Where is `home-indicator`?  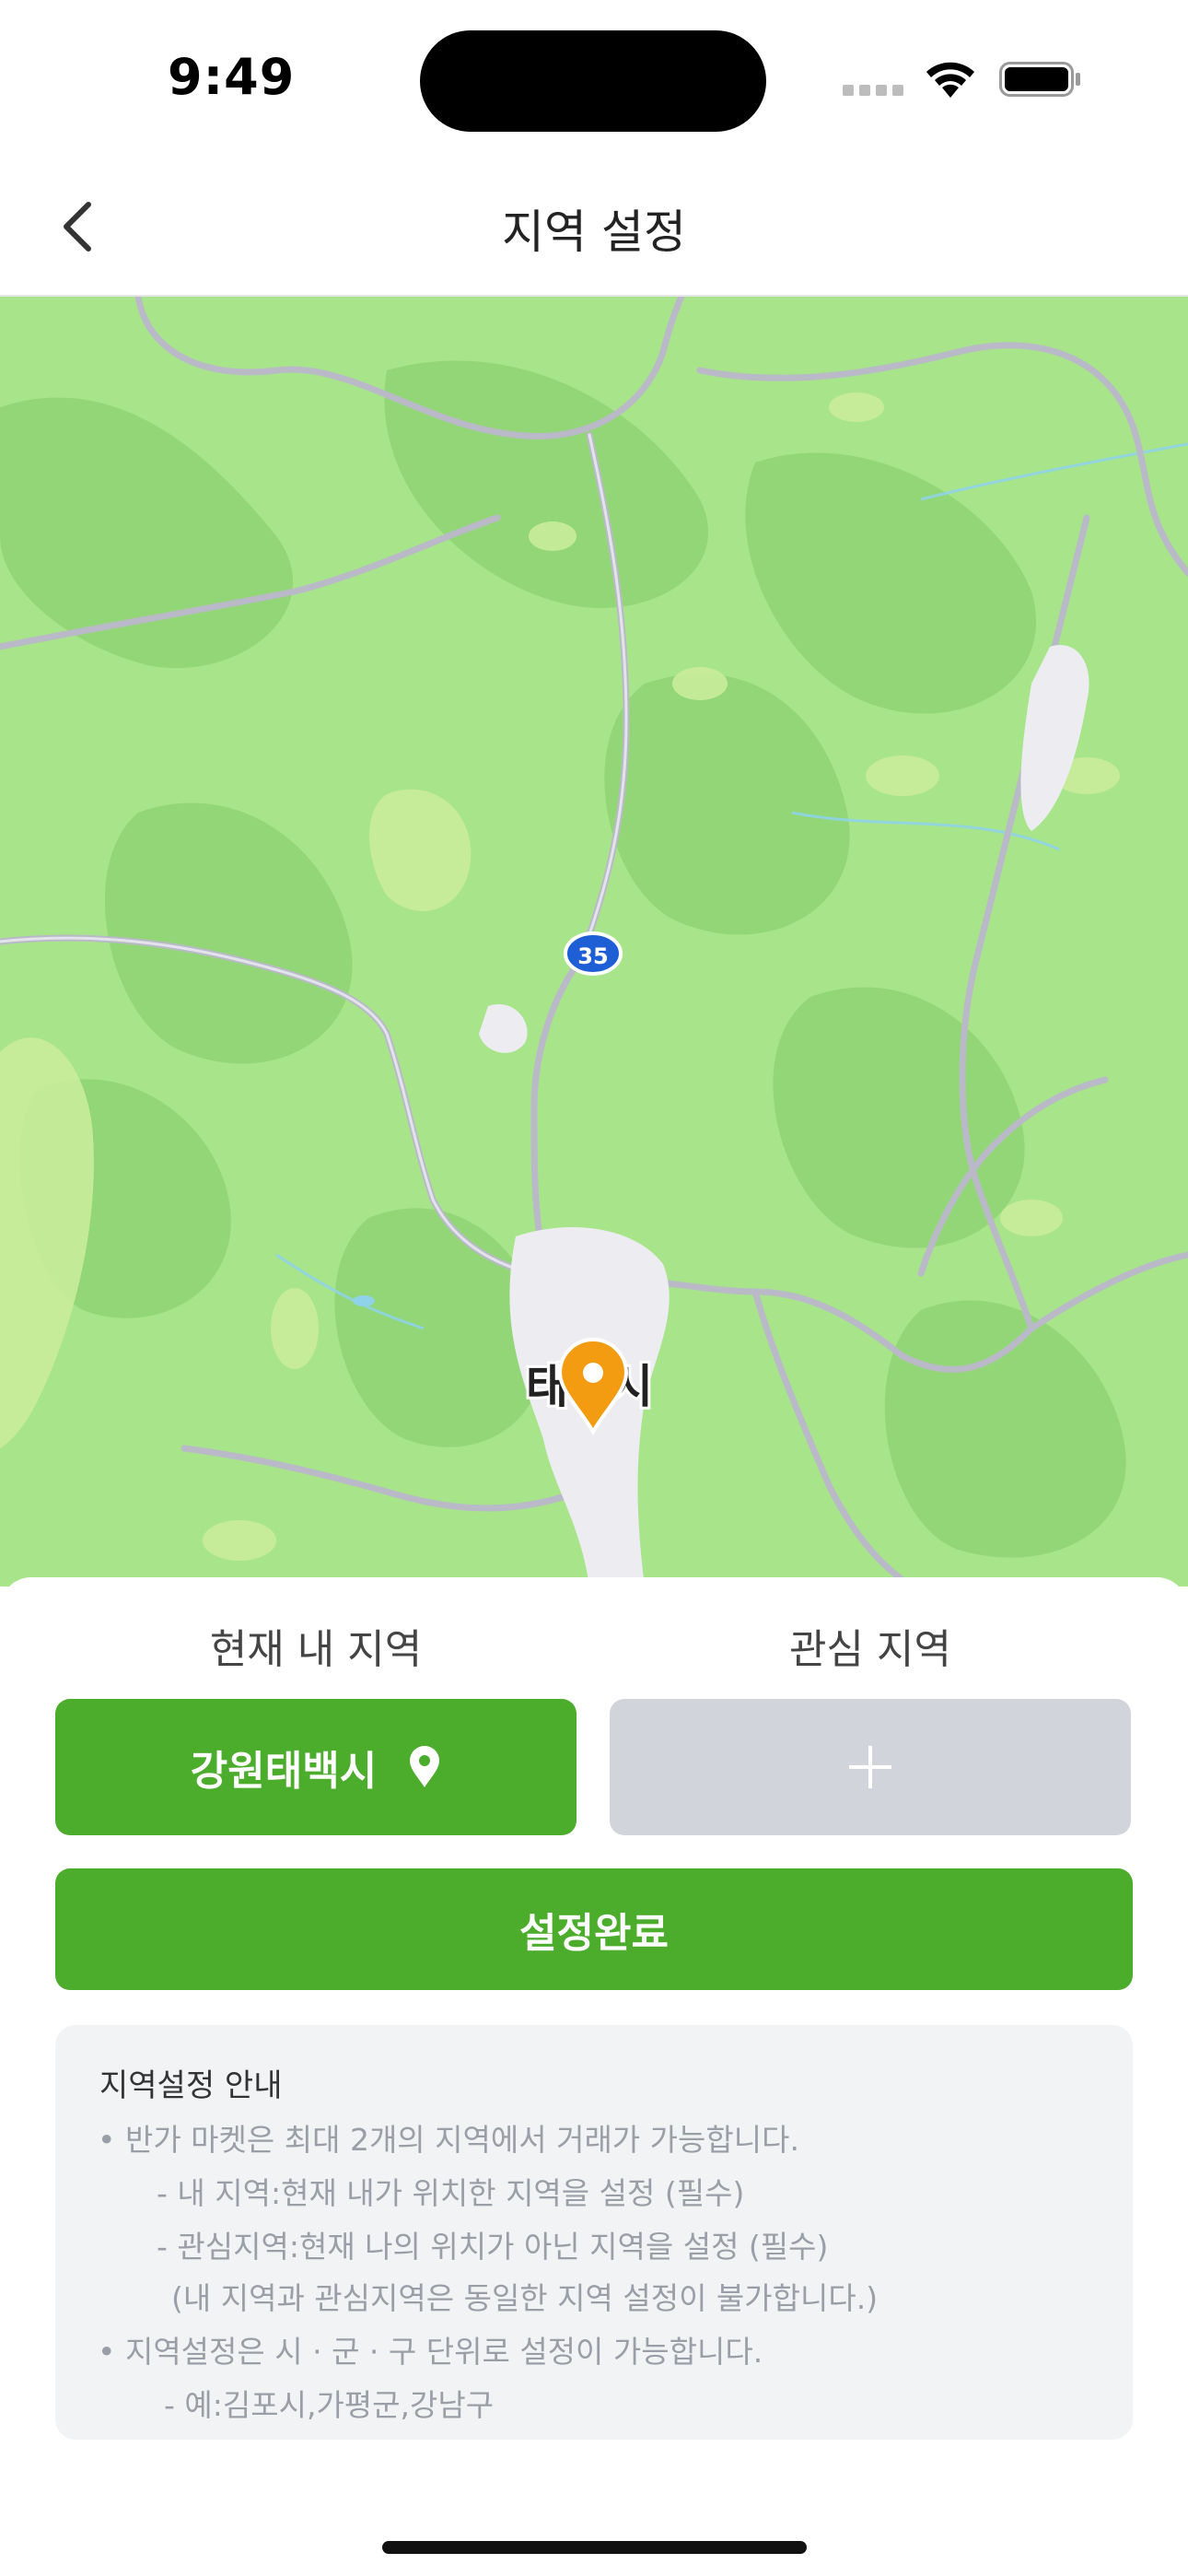 home-indicator is located at coordinates (594, 2547).